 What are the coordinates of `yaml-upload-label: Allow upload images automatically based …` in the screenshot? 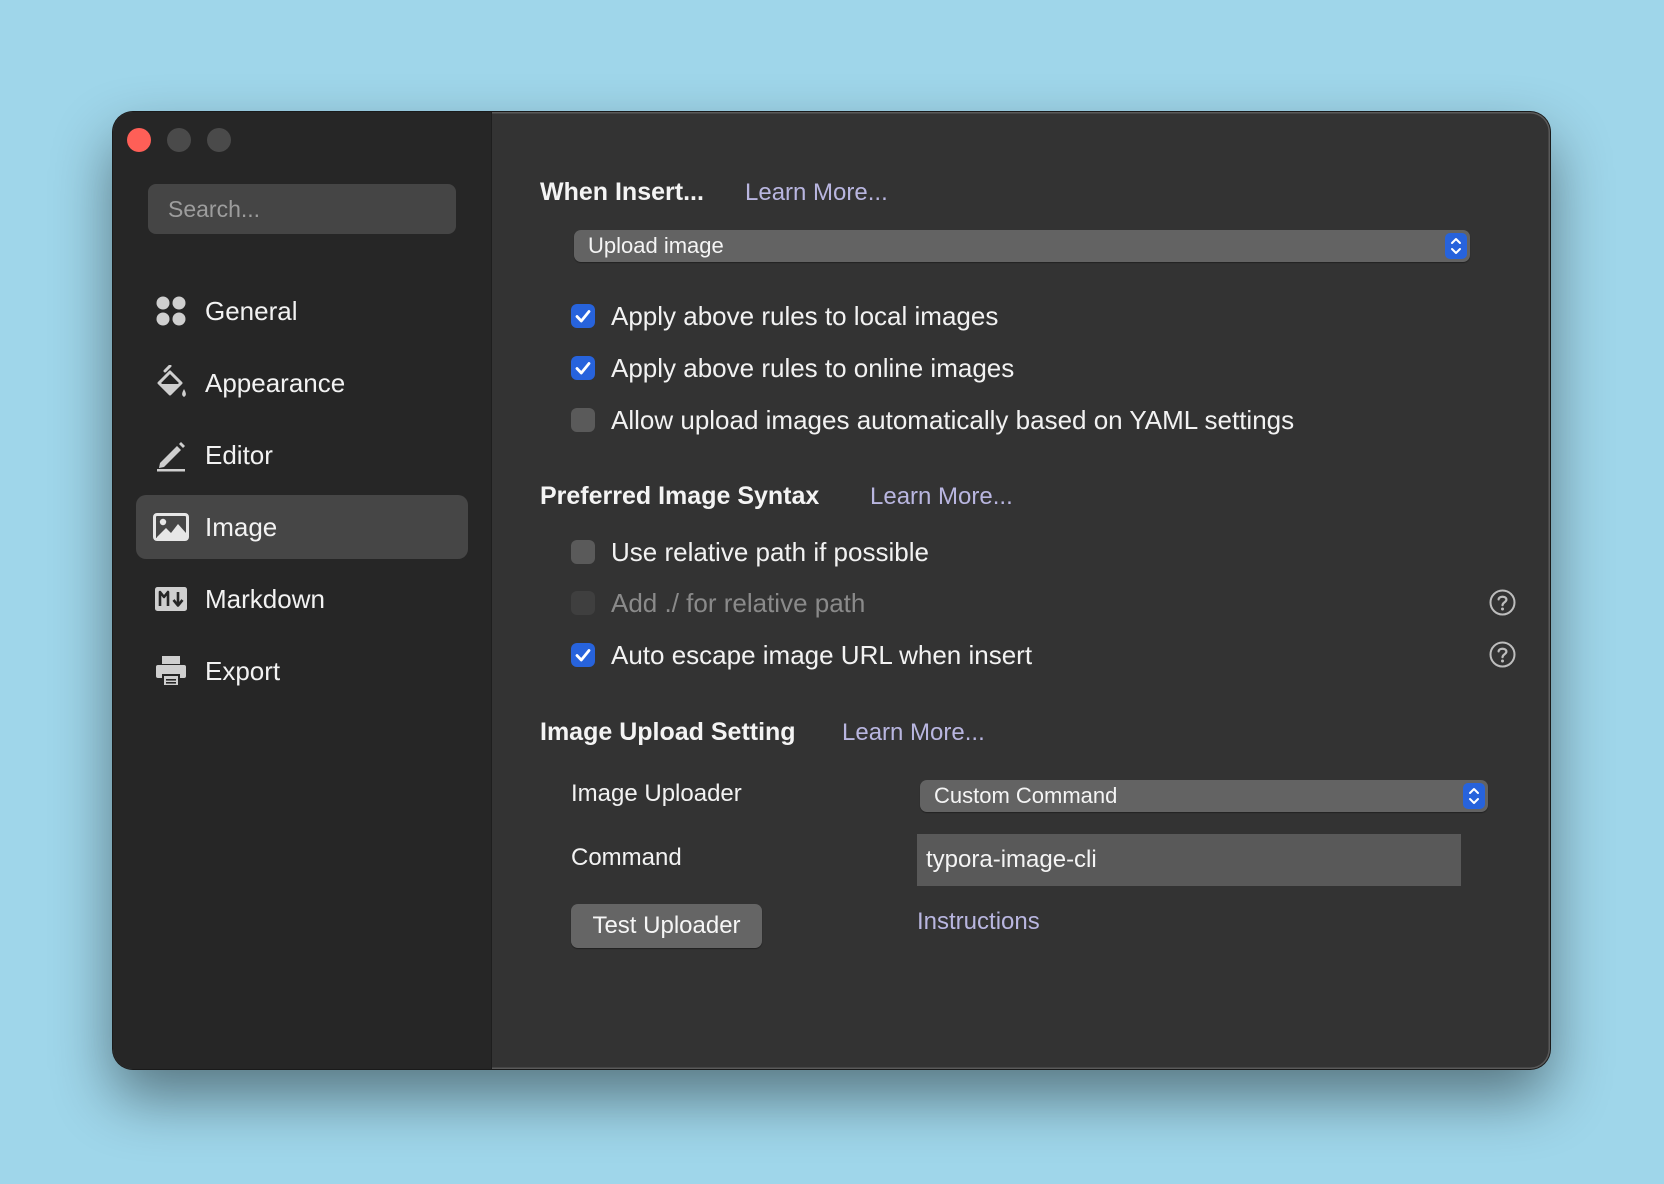 It's located at (953, 420).